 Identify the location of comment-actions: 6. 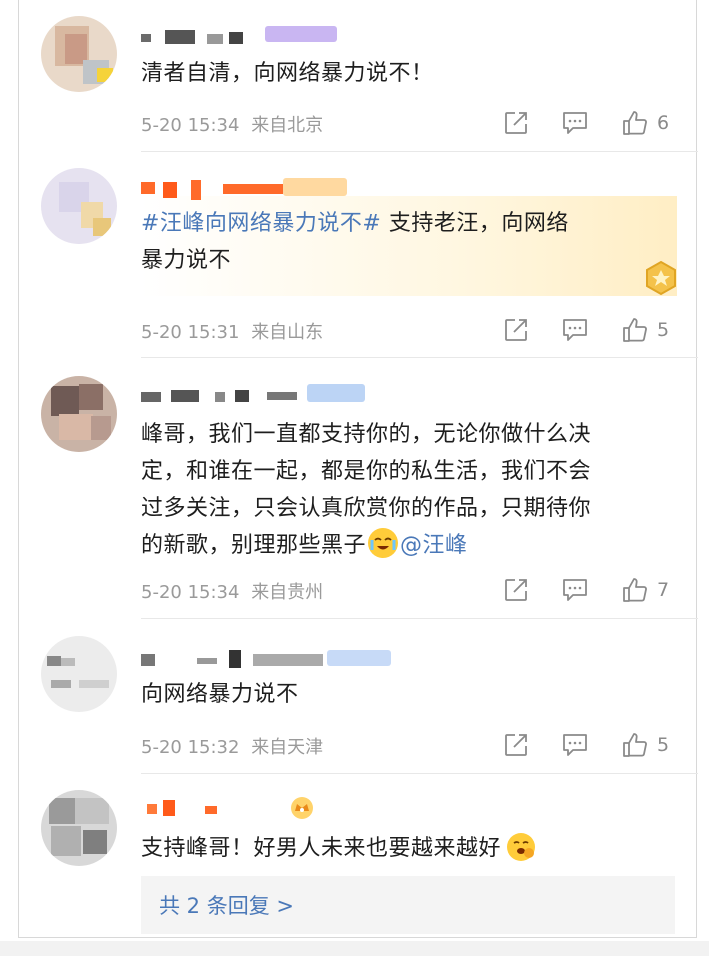
(598, 123).